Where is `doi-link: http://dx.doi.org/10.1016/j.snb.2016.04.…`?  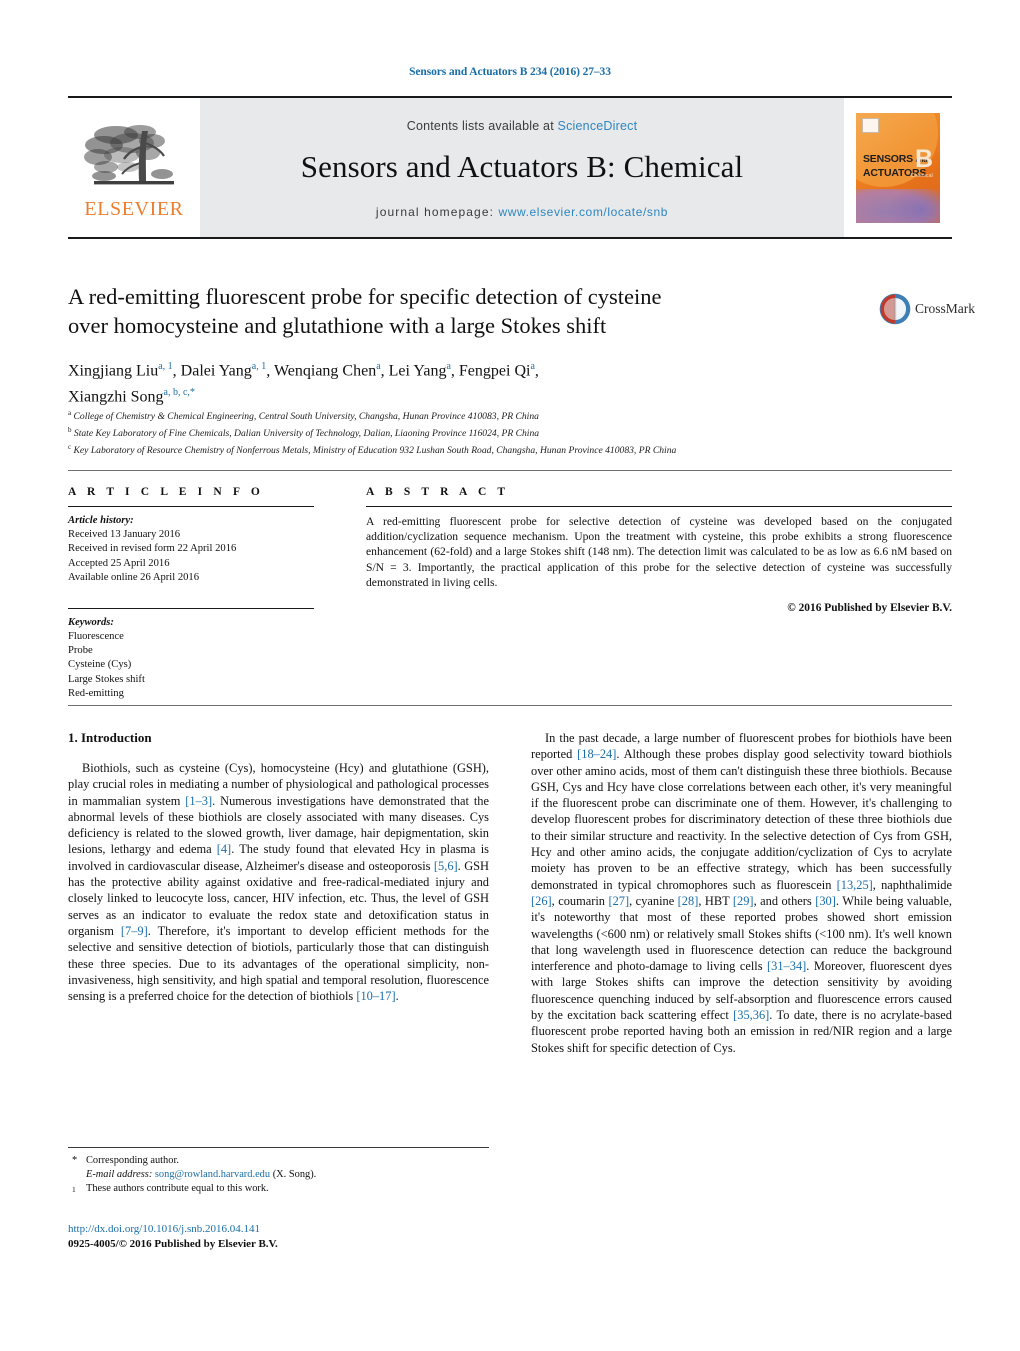 doi-link: http://dx.doi.org/10.1016/j.snb.2016.04.… is located at coordinates (318, 1229).